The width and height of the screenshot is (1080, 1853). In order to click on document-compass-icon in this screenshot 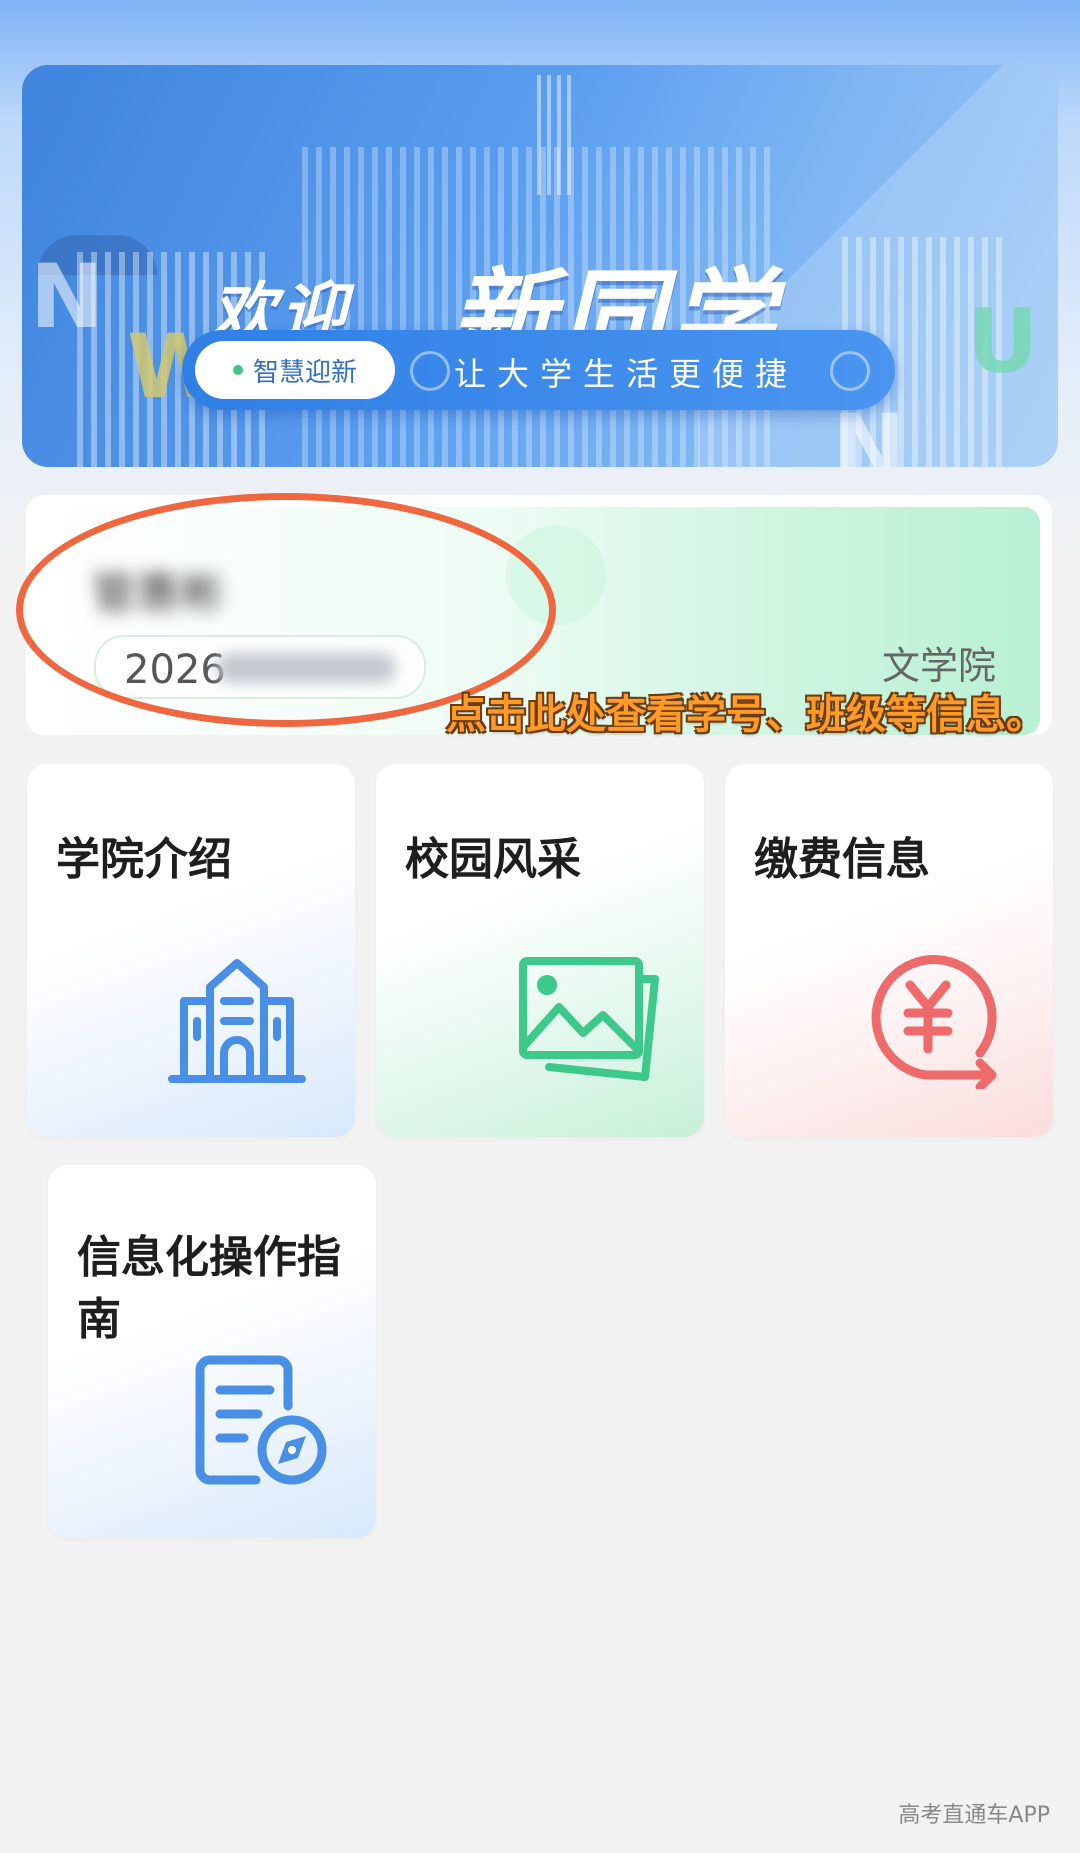, I will do `click(263, 1422)`.